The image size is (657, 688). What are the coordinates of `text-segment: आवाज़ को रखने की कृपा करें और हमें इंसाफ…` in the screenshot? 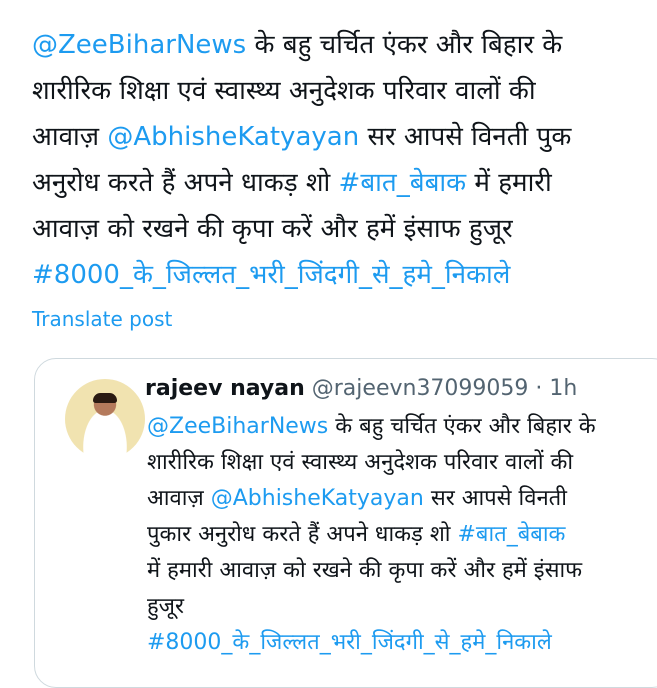 It's located at (272, 229).